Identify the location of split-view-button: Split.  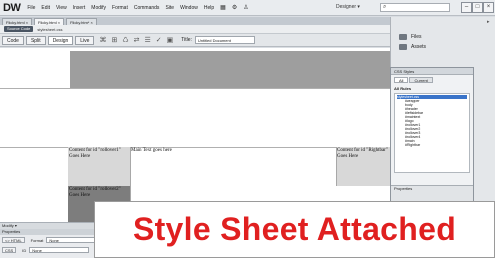
(35, 40).